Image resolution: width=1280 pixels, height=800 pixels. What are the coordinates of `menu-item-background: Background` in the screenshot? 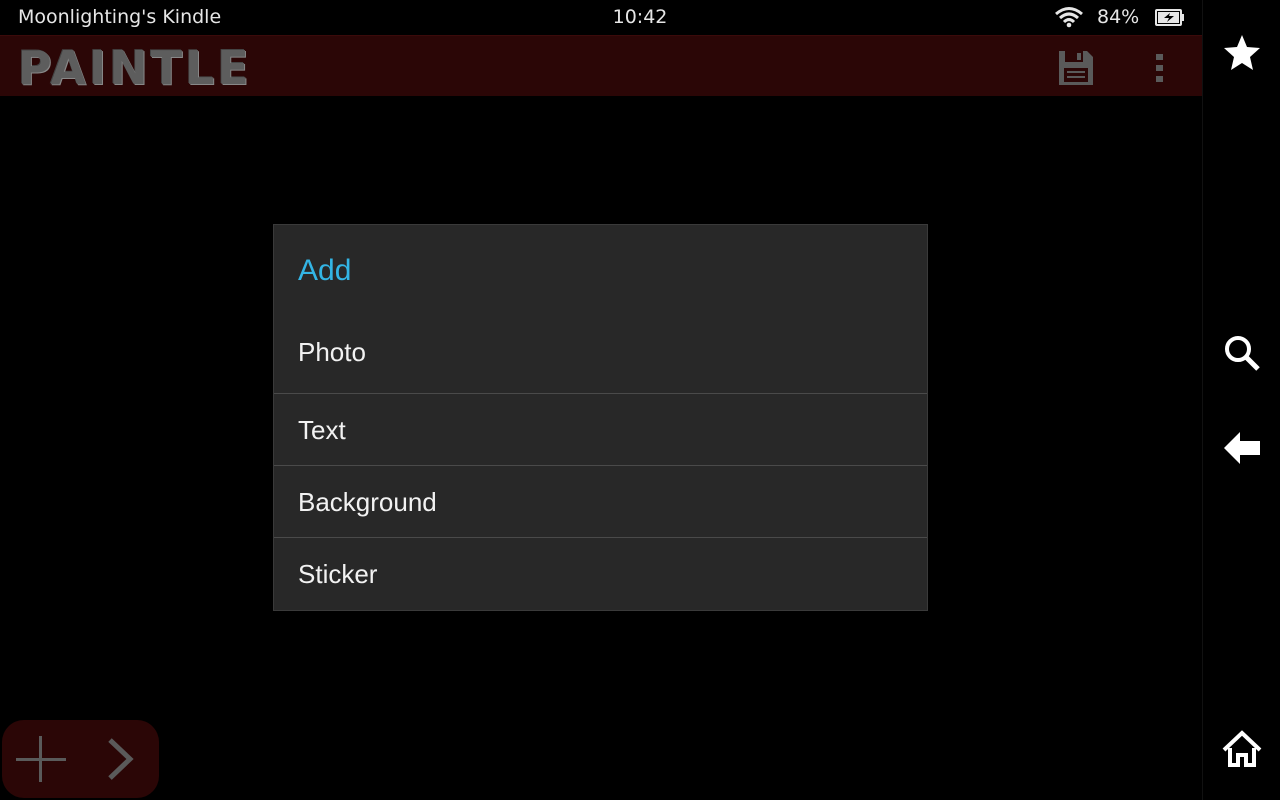 It's located at (600, 501).